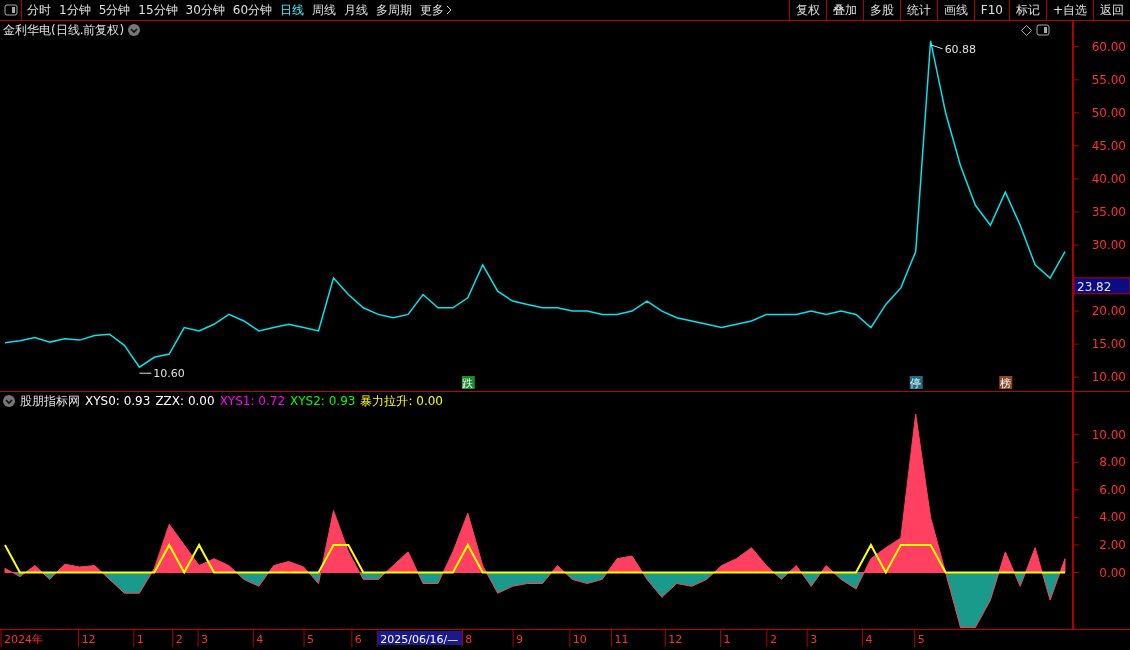 The height and width of the screenshot is (650, 1130). Describe the element at coordinates (356, 10) in the screenshot. I see `period-tab: 月线` at that location.